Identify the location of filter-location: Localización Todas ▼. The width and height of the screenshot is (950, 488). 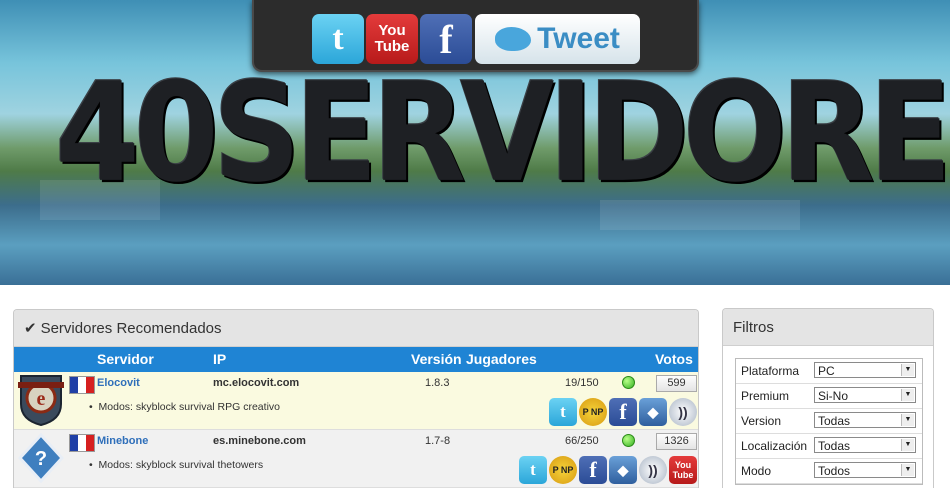
(829, 446).